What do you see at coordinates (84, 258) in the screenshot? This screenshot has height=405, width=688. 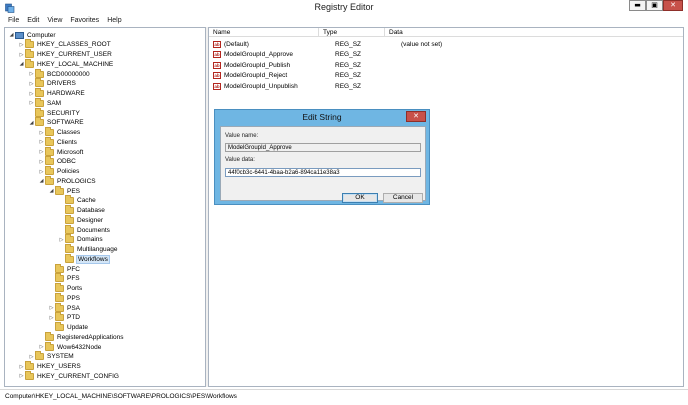 I see `tree-item: Workflows` at bounding box center [84, 258].